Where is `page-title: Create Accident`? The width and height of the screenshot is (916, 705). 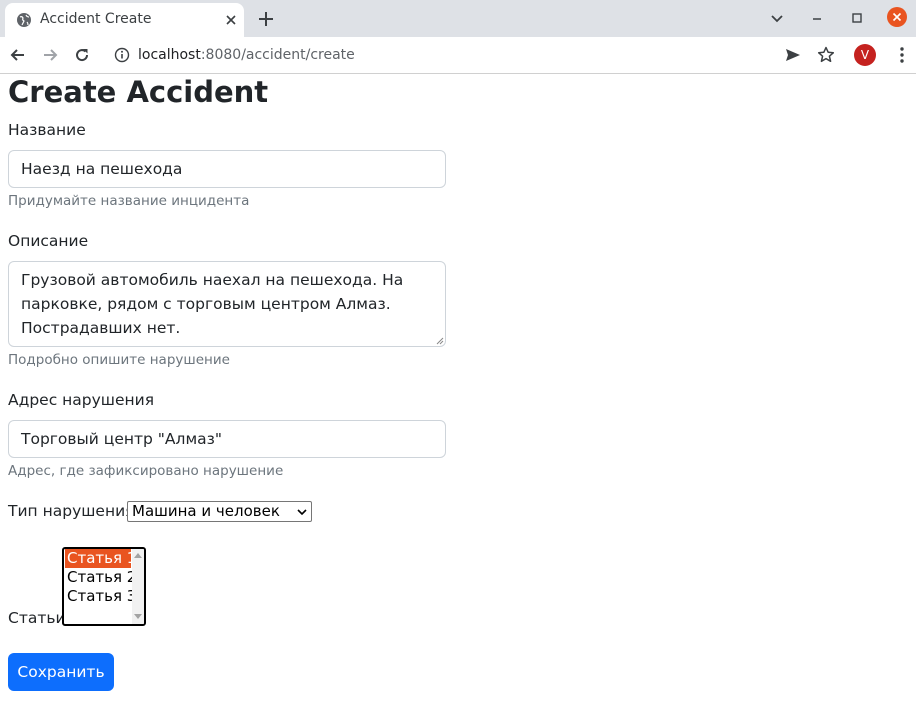 page-title: Create Accident is located at coordinates (138, 92).